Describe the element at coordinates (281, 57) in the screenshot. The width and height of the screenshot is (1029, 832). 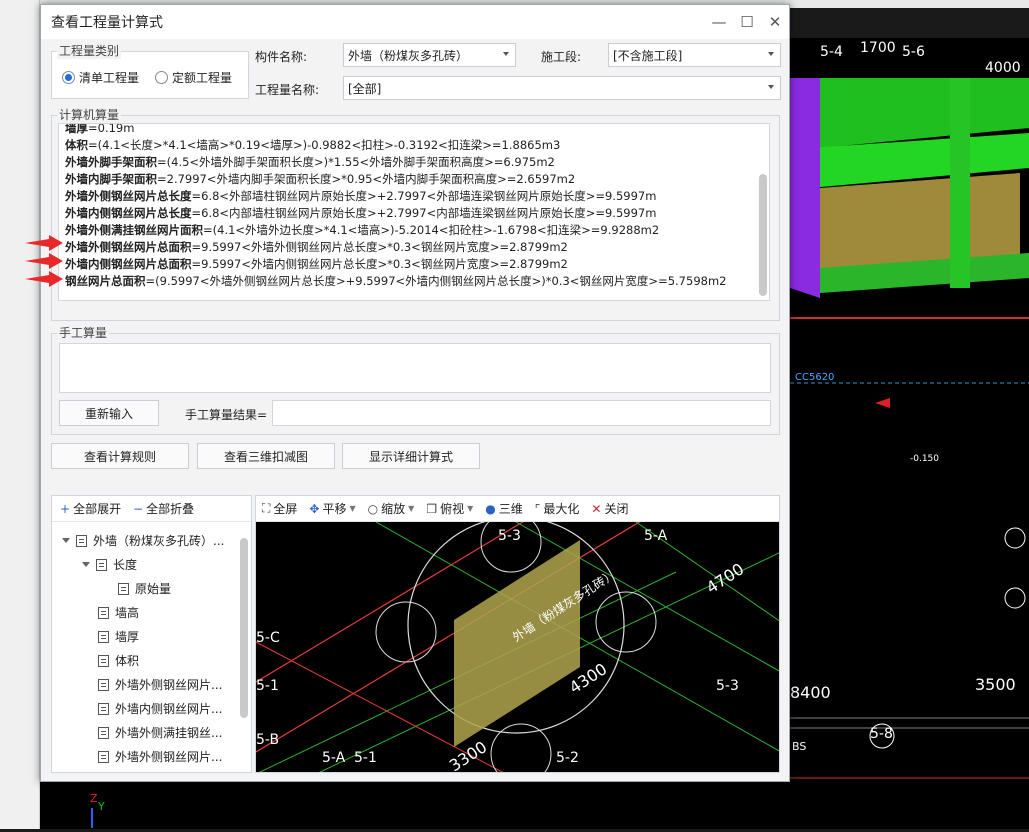
I see `component-label: 构件名称:` at that location.